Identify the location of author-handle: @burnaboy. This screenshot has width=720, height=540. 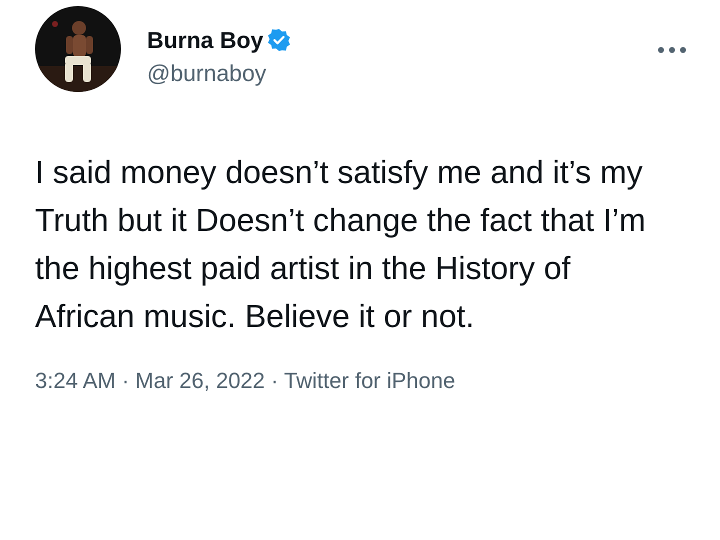
(219, 73).